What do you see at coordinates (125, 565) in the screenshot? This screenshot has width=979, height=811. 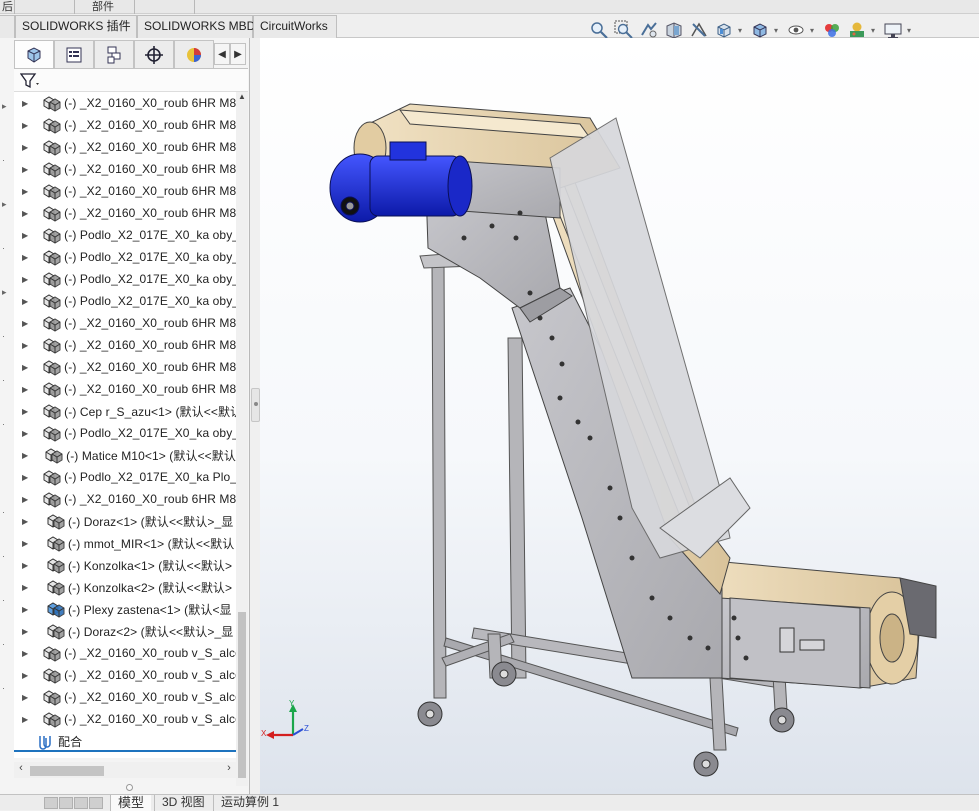 I see `tree-item: ▶ (-) Konzolka<1> (默认<<默认>` at bounding box center [125, 565].